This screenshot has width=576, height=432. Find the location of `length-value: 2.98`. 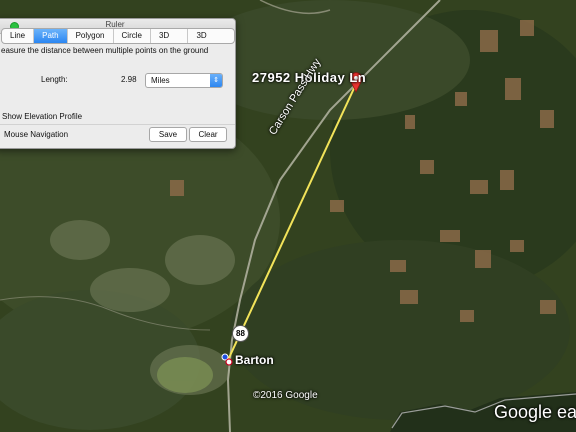

length-value: 2.98 is located at coordinates (129, 79).